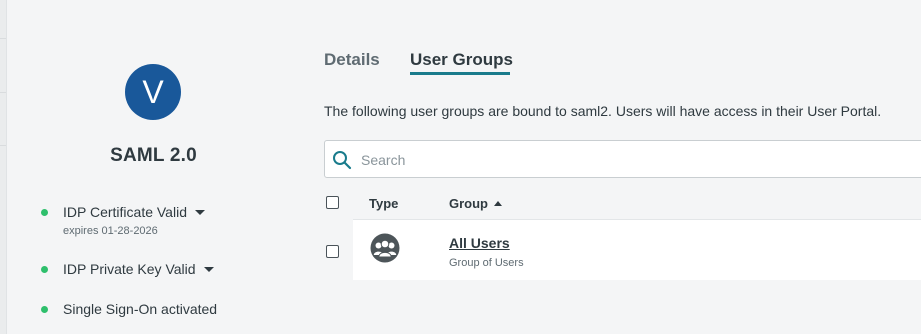  What do you see at coordinates (498, 203) in the screenshot?
I see `sort-ascending-icon` at bounding box center [498, 203].